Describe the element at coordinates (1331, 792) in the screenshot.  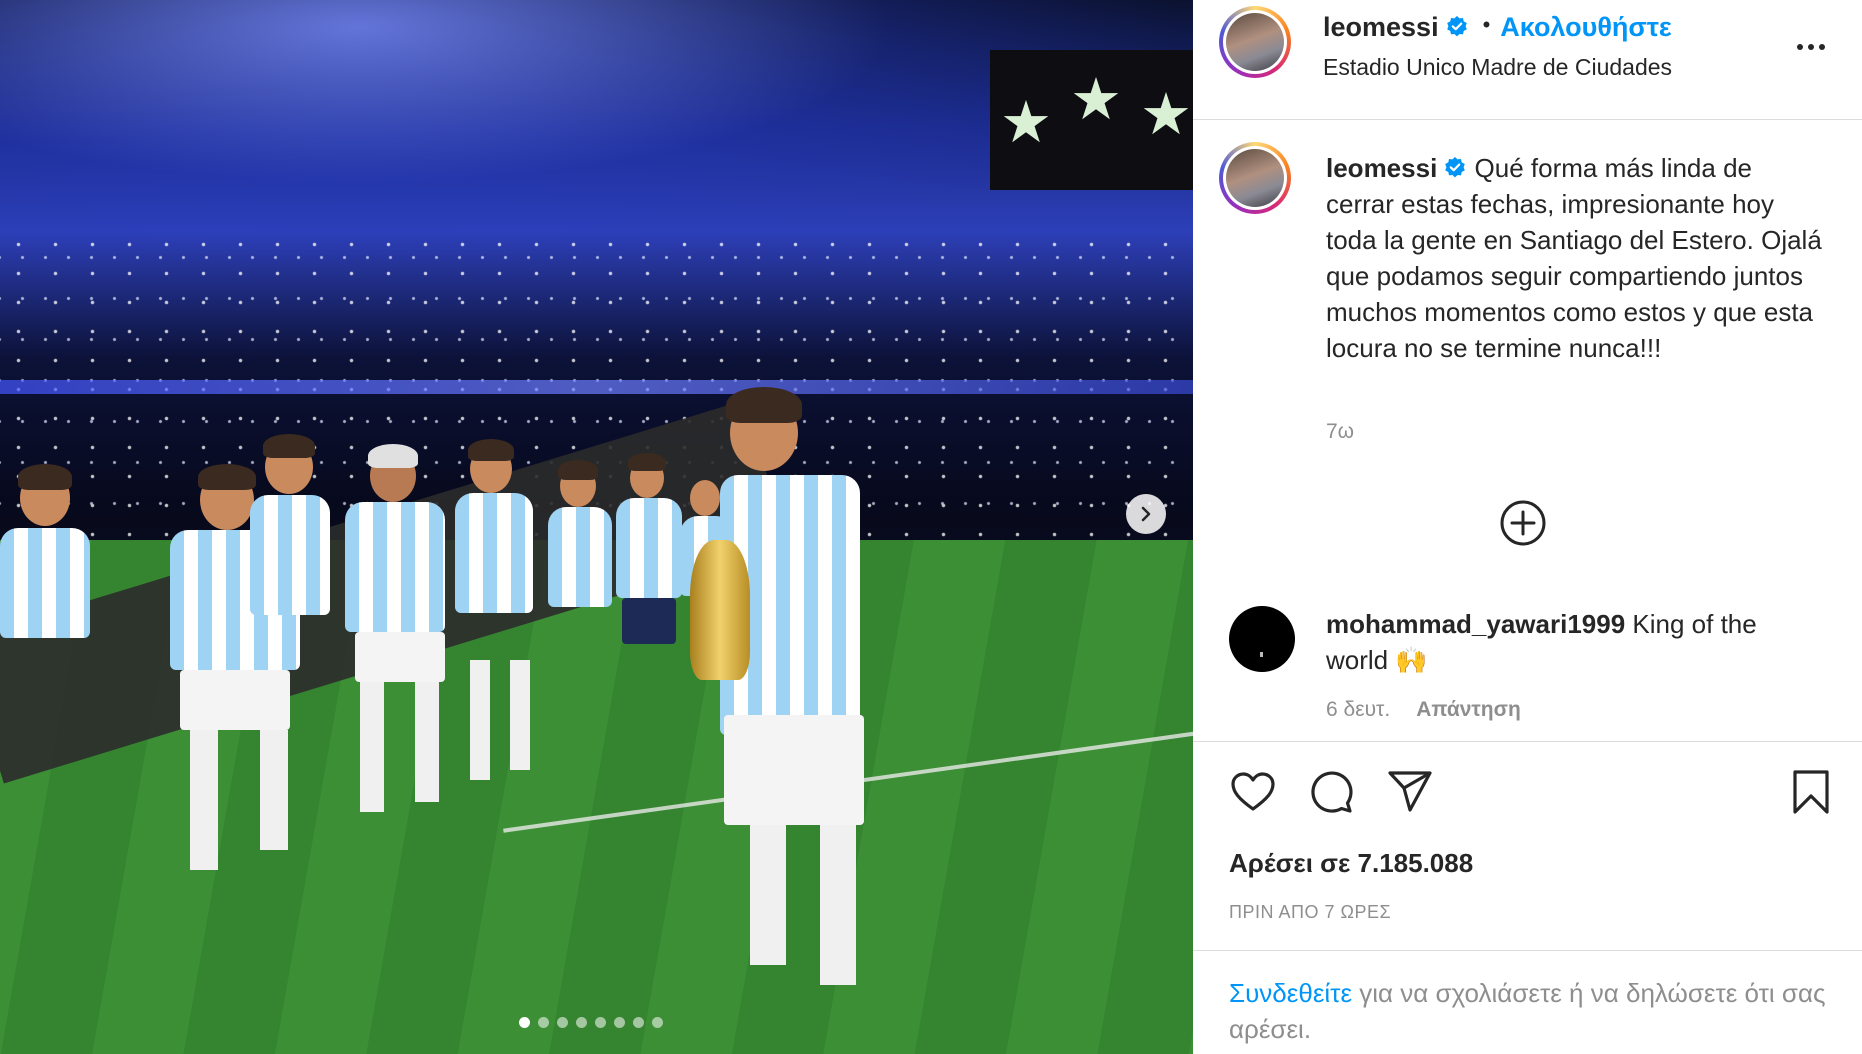
I see `comment-icon` at that location.